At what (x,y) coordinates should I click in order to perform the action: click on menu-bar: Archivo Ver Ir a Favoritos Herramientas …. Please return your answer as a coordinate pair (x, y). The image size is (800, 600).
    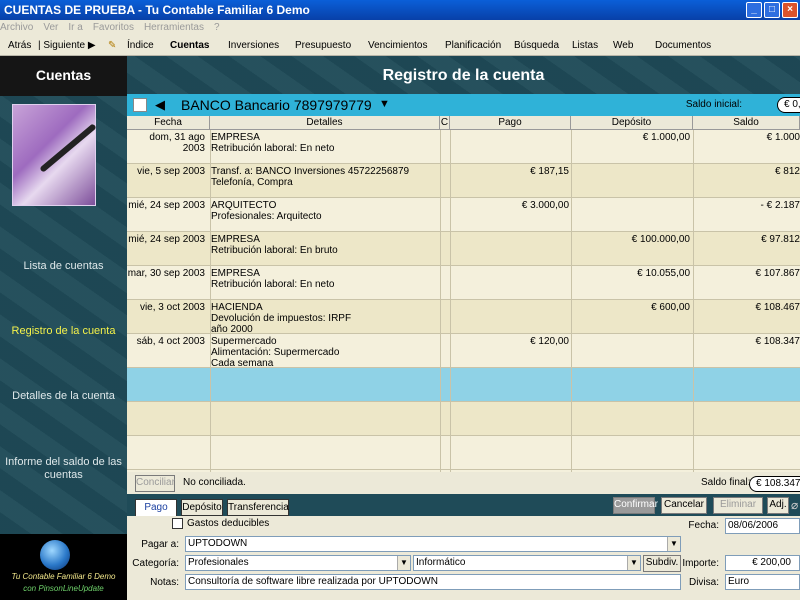
    Looking at the image, I should click on (400, 28).